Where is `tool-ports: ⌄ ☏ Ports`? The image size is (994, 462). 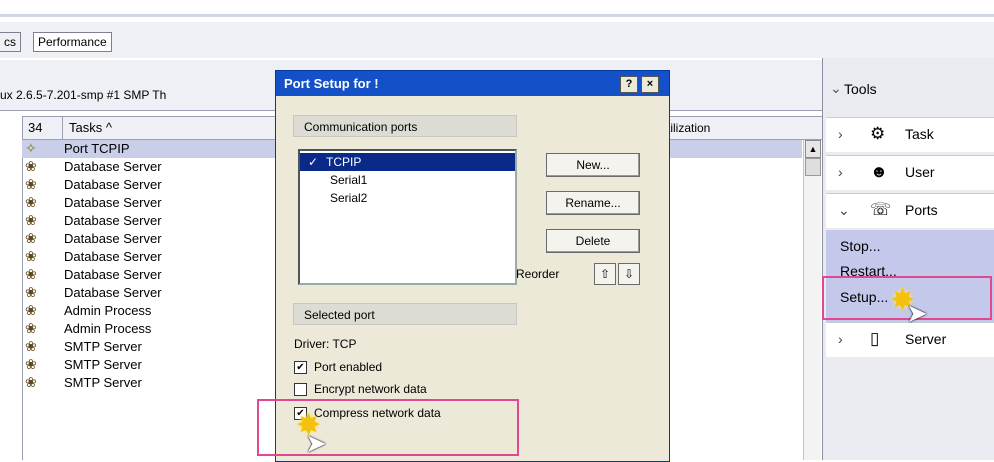
tool-ports: ⌄ ☏ Ports is located at coordinates (910, 210).